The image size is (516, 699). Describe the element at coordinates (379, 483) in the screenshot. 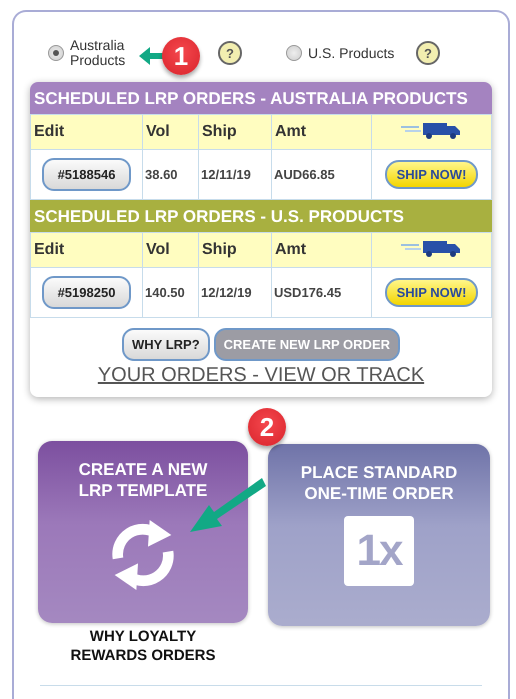

I see `tile-title: PLACE STANDARD ONE-TIME ORDER` at that location.